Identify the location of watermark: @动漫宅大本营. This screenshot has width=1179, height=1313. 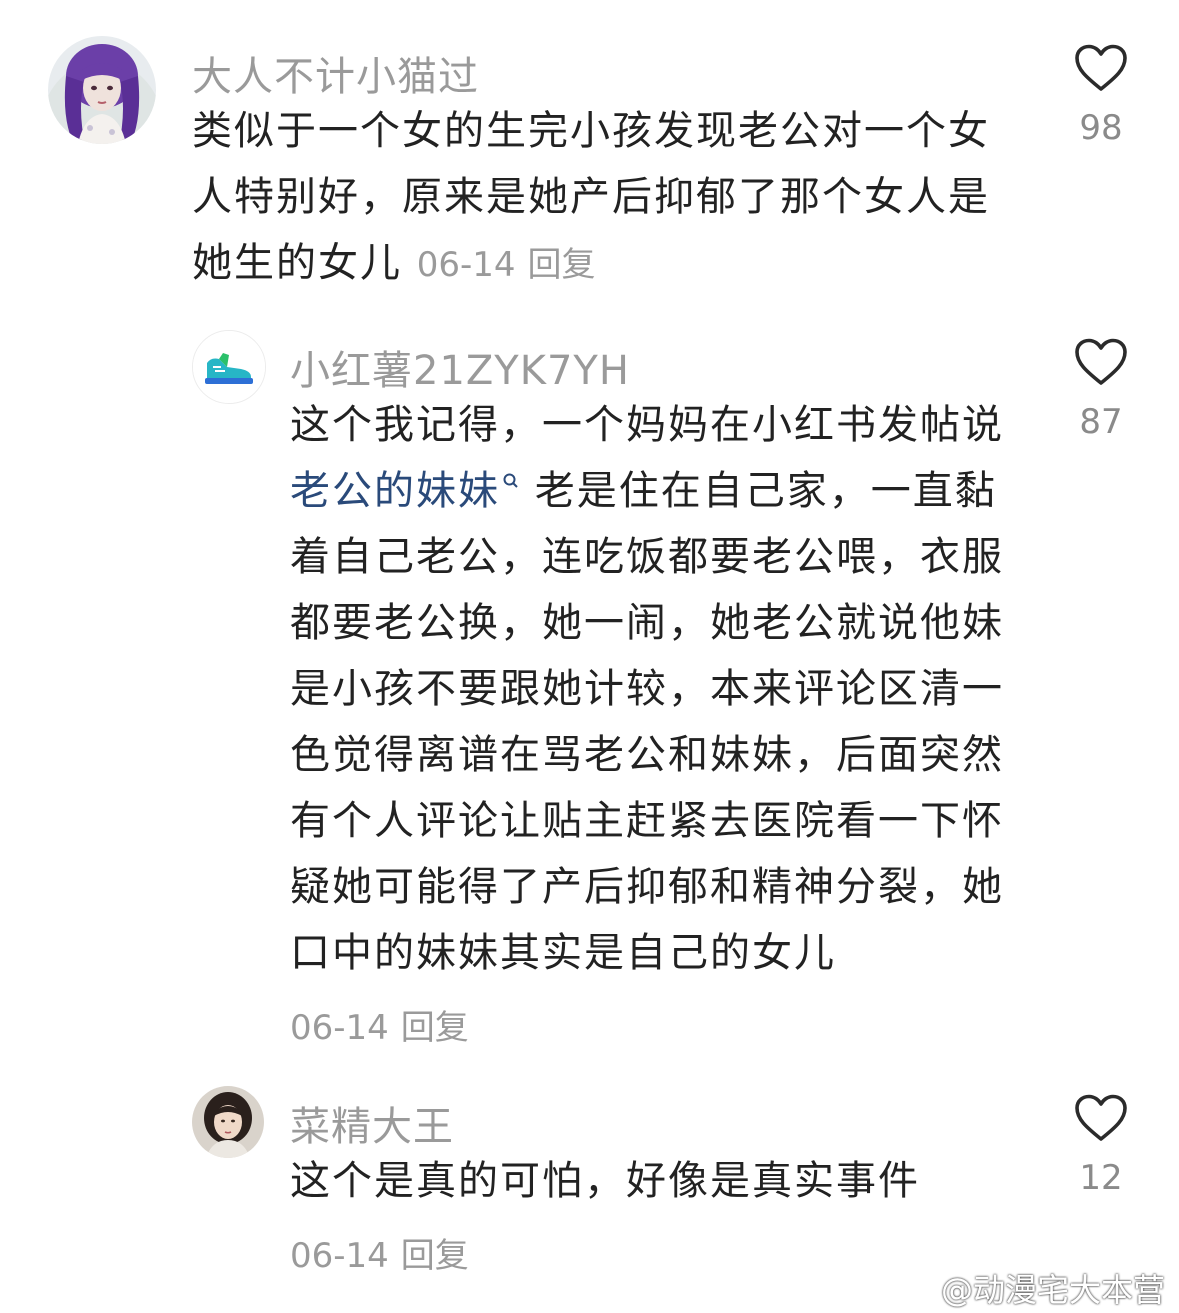
(1032, 1288).